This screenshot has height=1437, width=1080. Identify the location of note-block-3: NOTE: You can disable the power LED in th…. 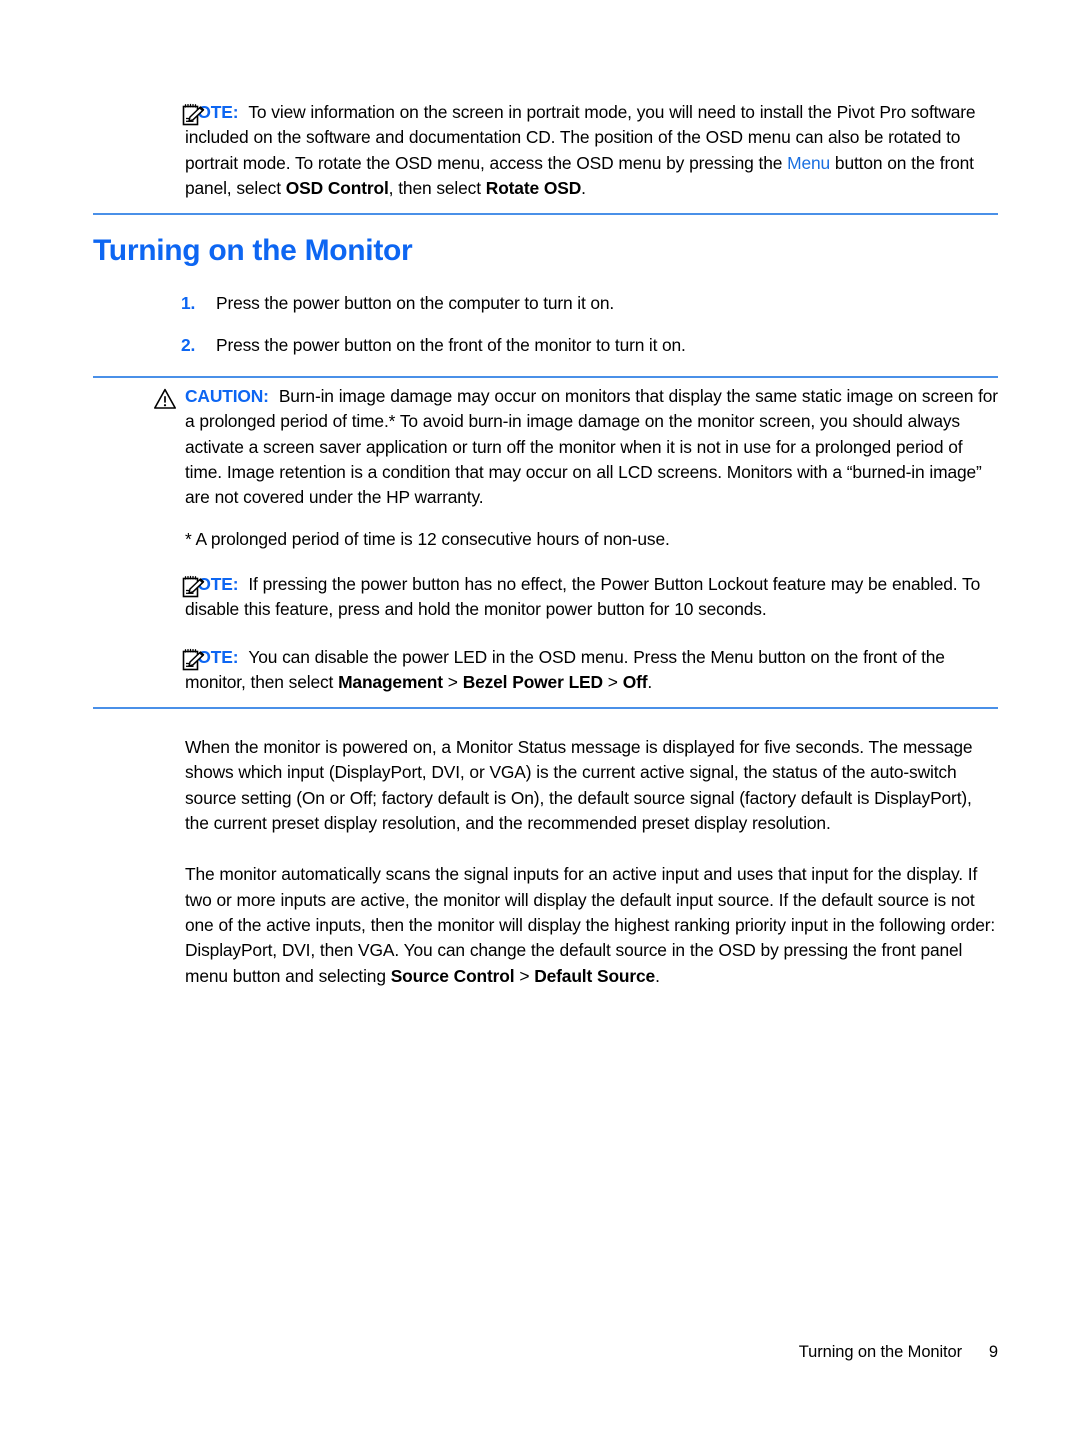
(545, 670).